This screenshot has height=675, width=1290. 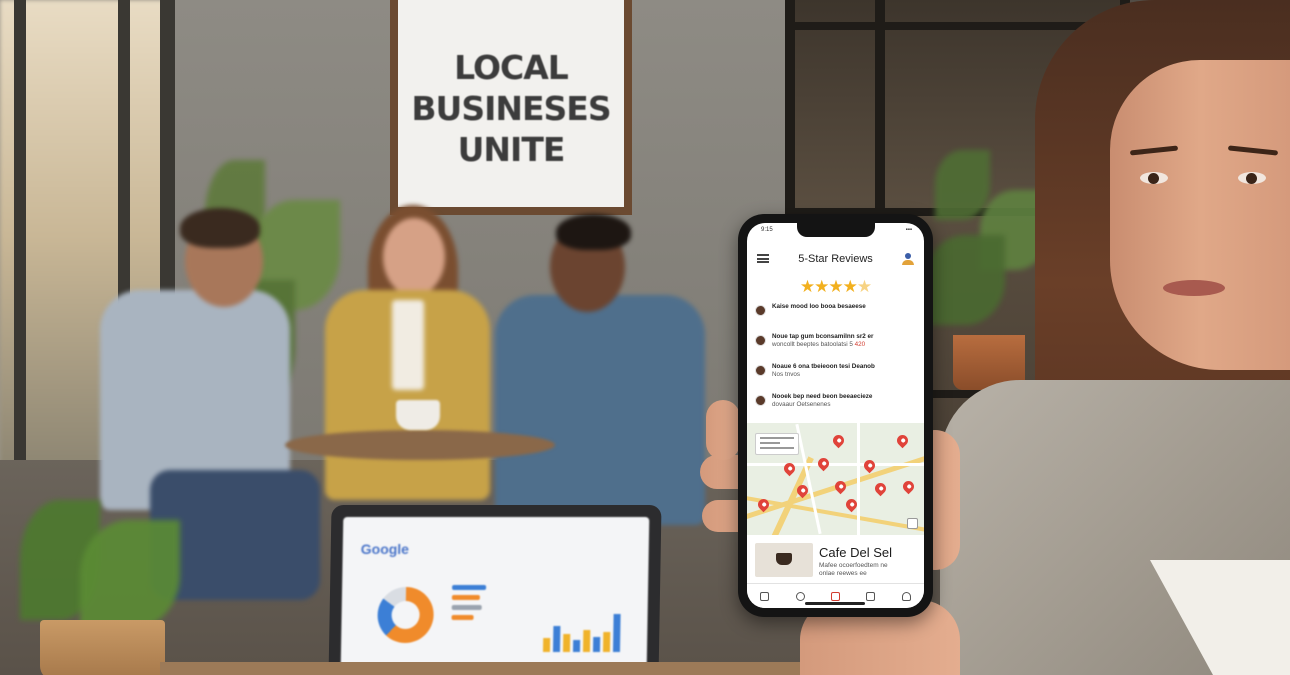 I want to click on business-thumbnail, so click(x=784, y=560).